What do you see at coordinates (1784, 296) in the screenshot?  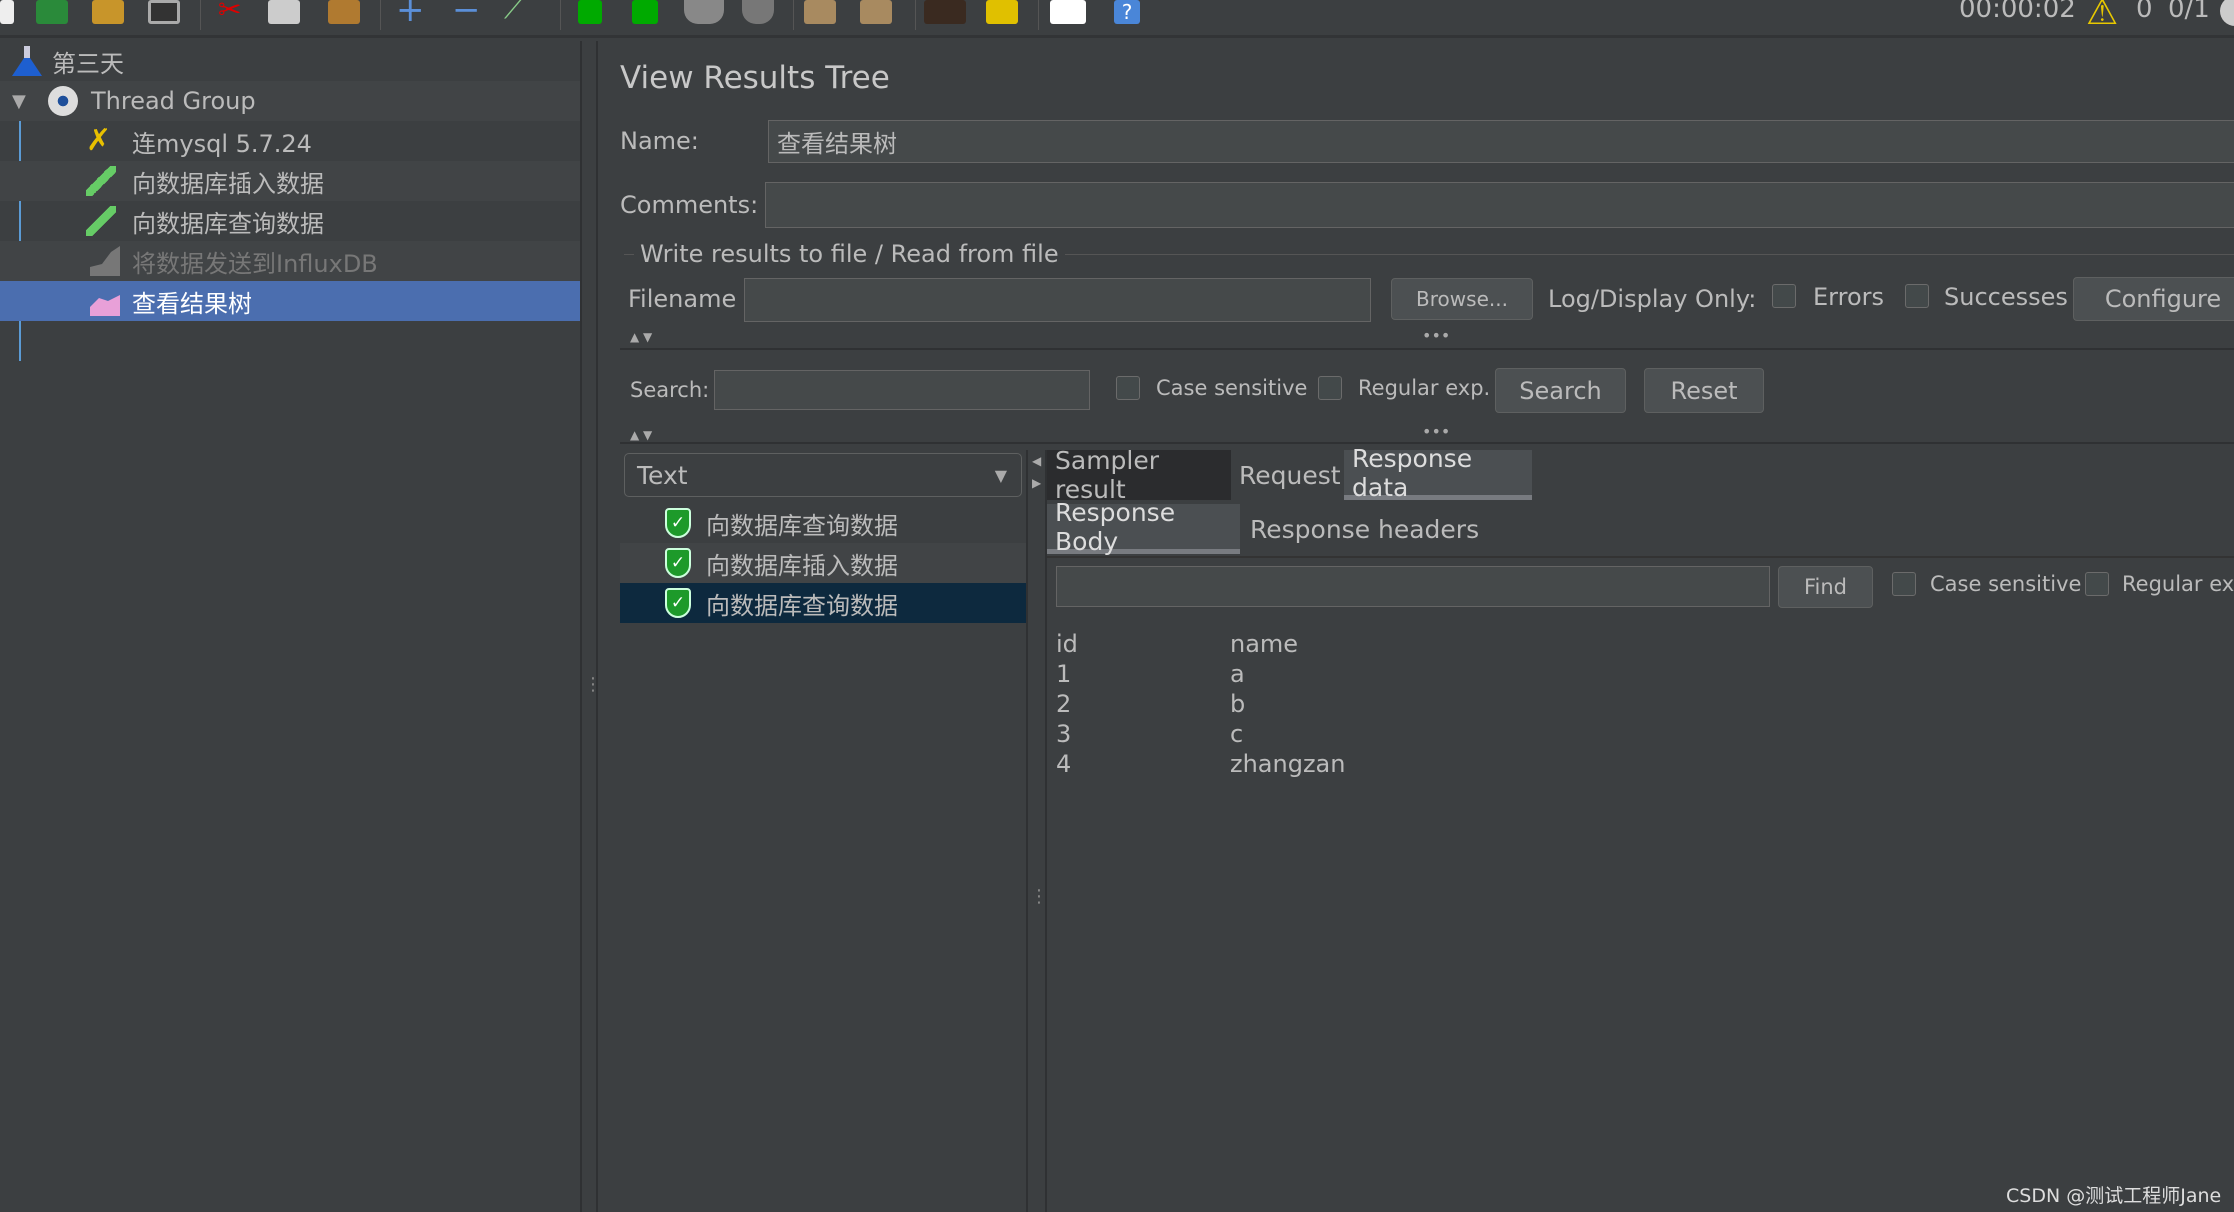 I see `errors-checkbox` at bounding box center [1784, 296].